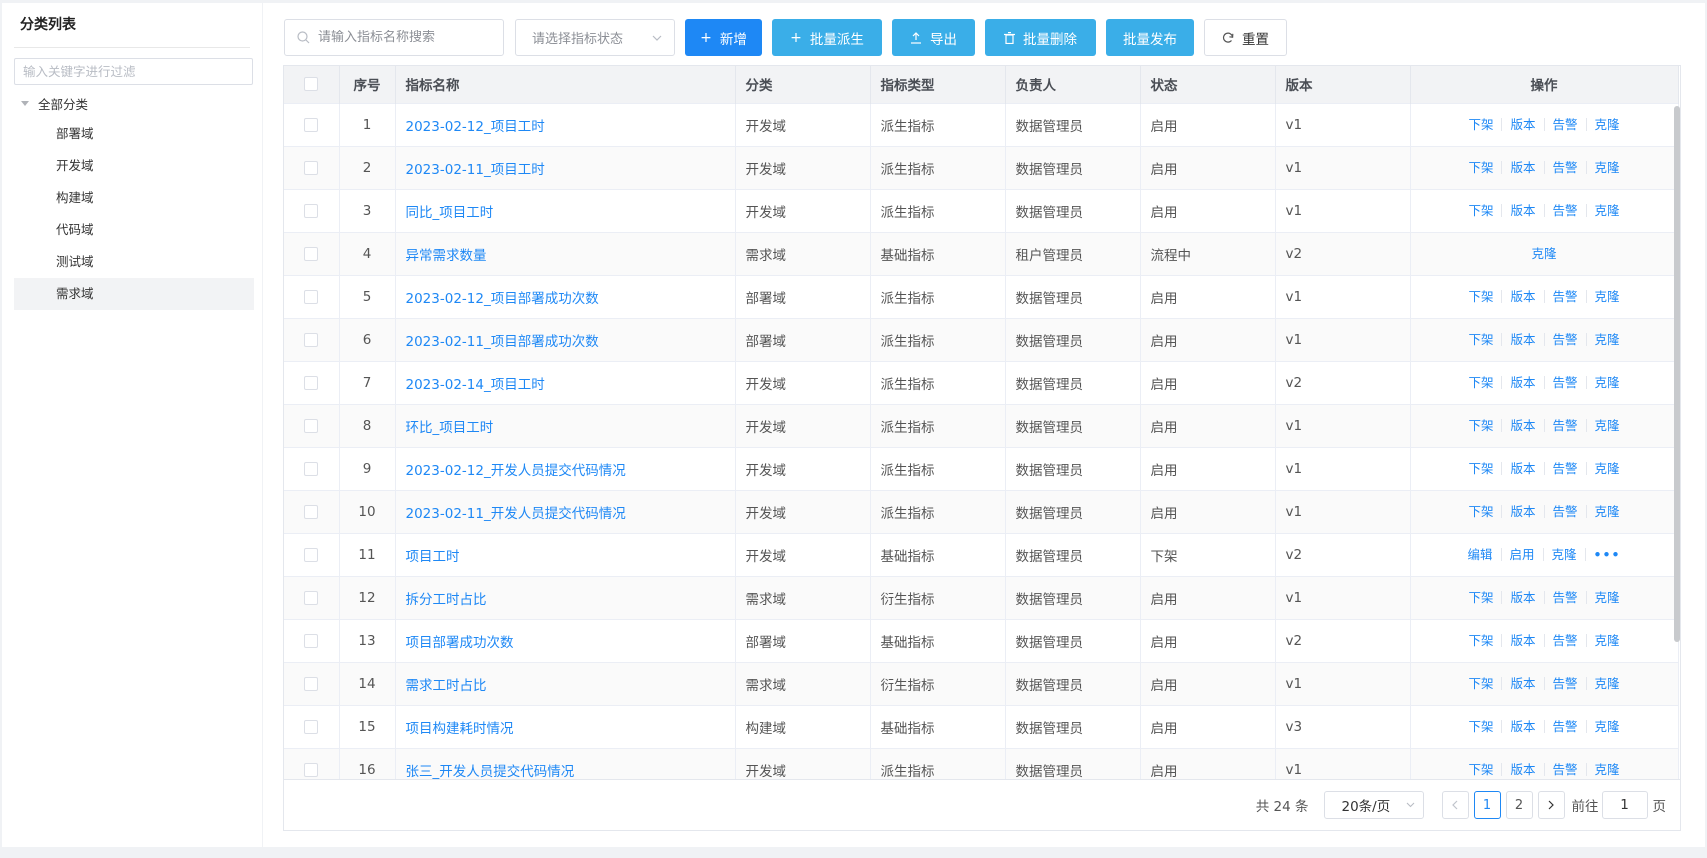  Describe the element at coordinates (1480, 554) in the screenshot. I see `row-action-button: 编辑` at that location.